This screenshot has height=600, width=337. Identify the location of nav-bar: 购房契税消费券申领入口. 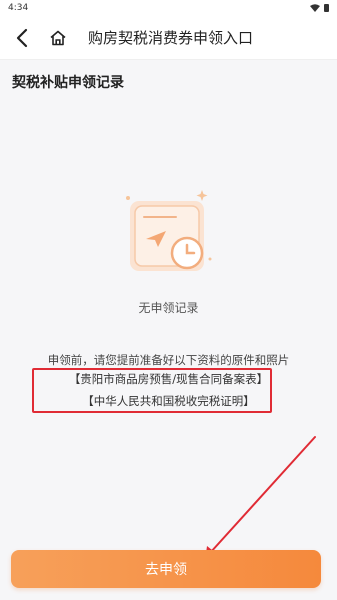
(168, 38).